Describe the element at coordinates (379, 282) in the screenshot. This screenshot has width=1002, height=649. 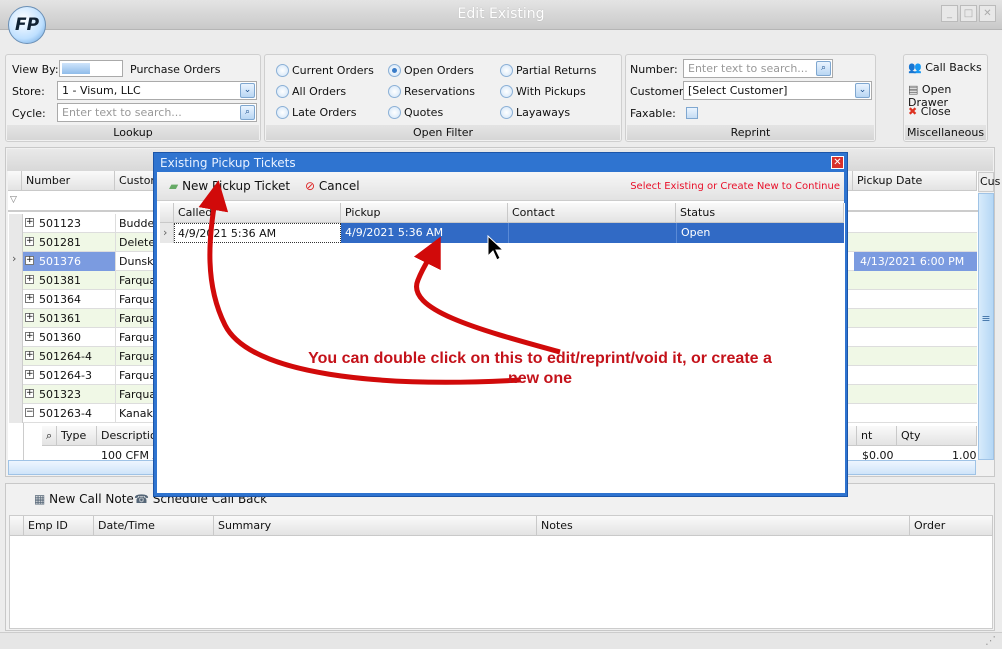
I see `annotation-arrows` at that location.